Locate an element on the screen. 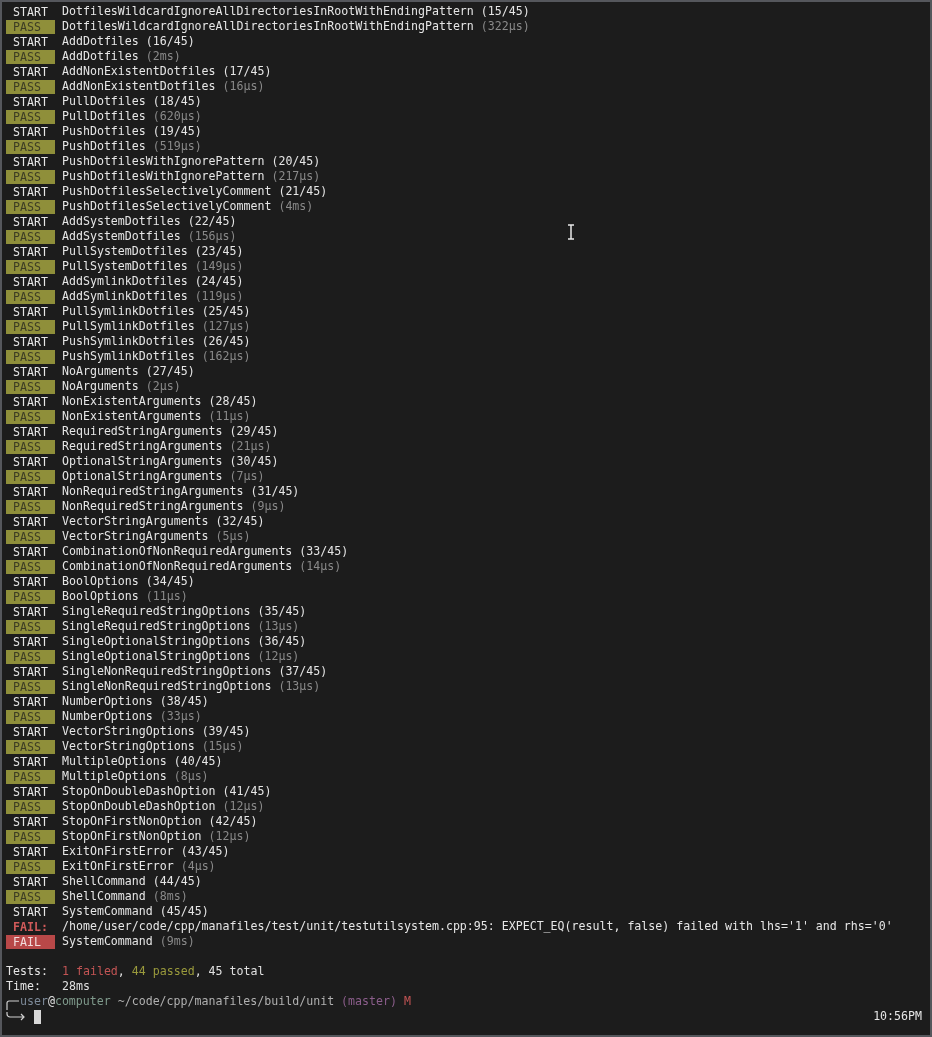 The image size is (932, 1037). prompt-text: computer is located at coordinates (82, 1001).